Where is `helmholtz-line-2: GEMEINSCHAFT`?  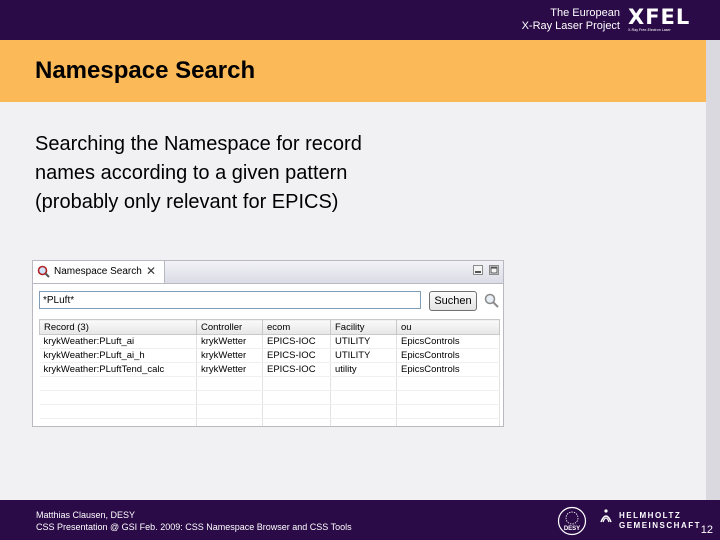 helmholtz-line-2: GEMEINSCHAFT is located at coordinates (660, 525).